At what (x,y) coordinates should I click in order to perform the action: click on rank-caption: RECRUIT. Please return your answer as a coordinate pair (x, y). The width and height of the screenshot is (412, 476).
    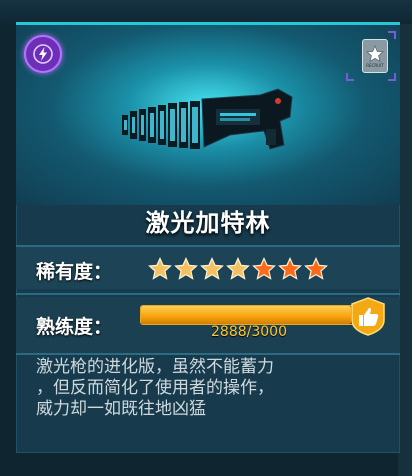
    Looking at the image, I should click on (375, 65).